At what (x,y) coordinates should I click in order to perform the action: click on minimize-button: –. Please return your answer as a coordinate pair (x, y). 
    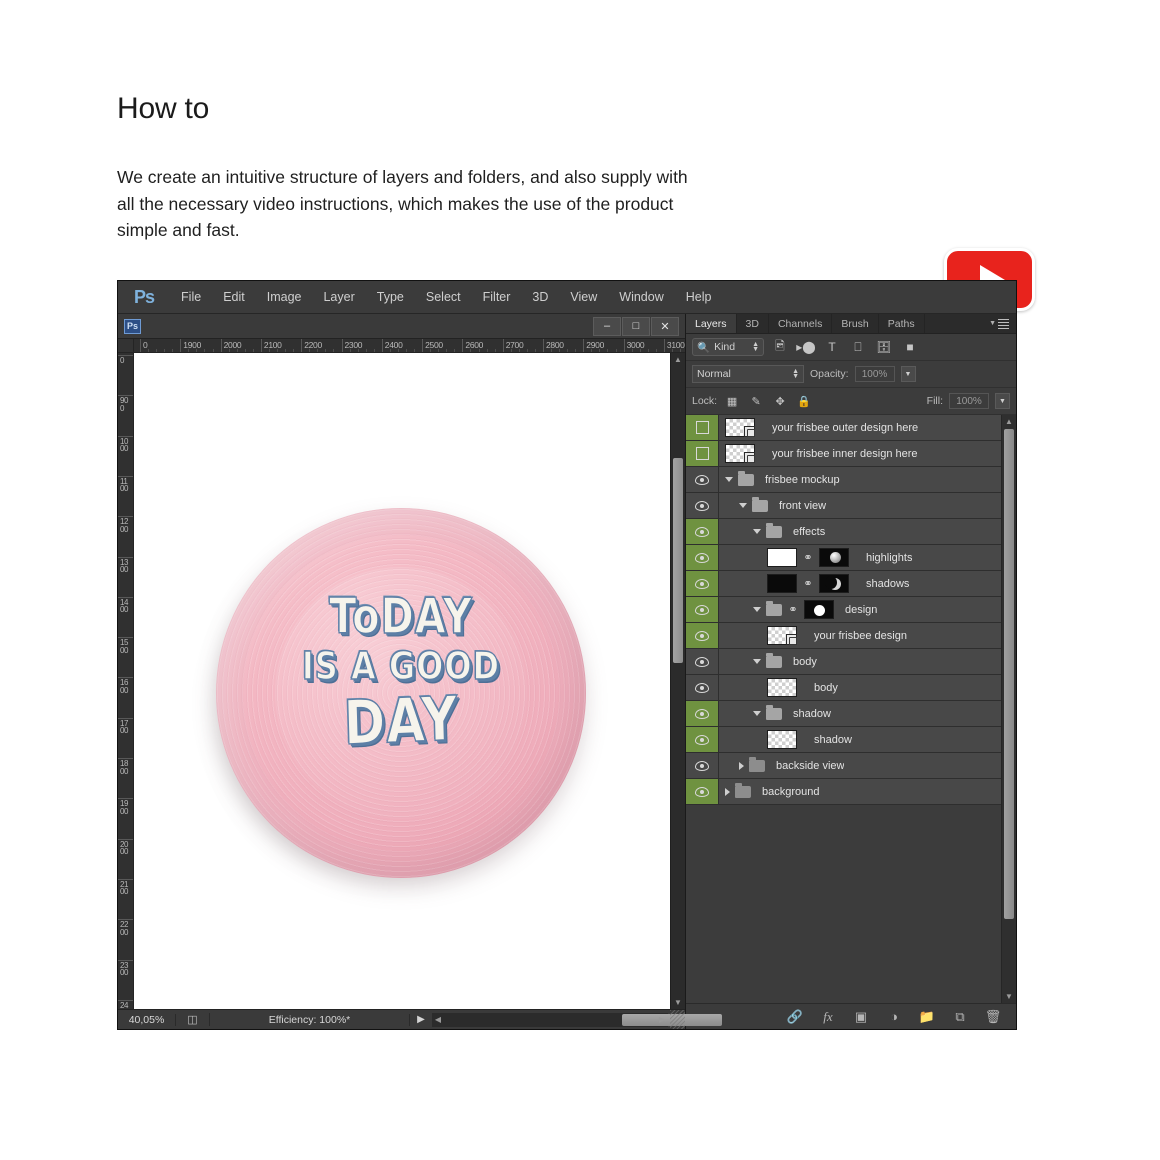
    Looking at the image, I should click on (607, 326).